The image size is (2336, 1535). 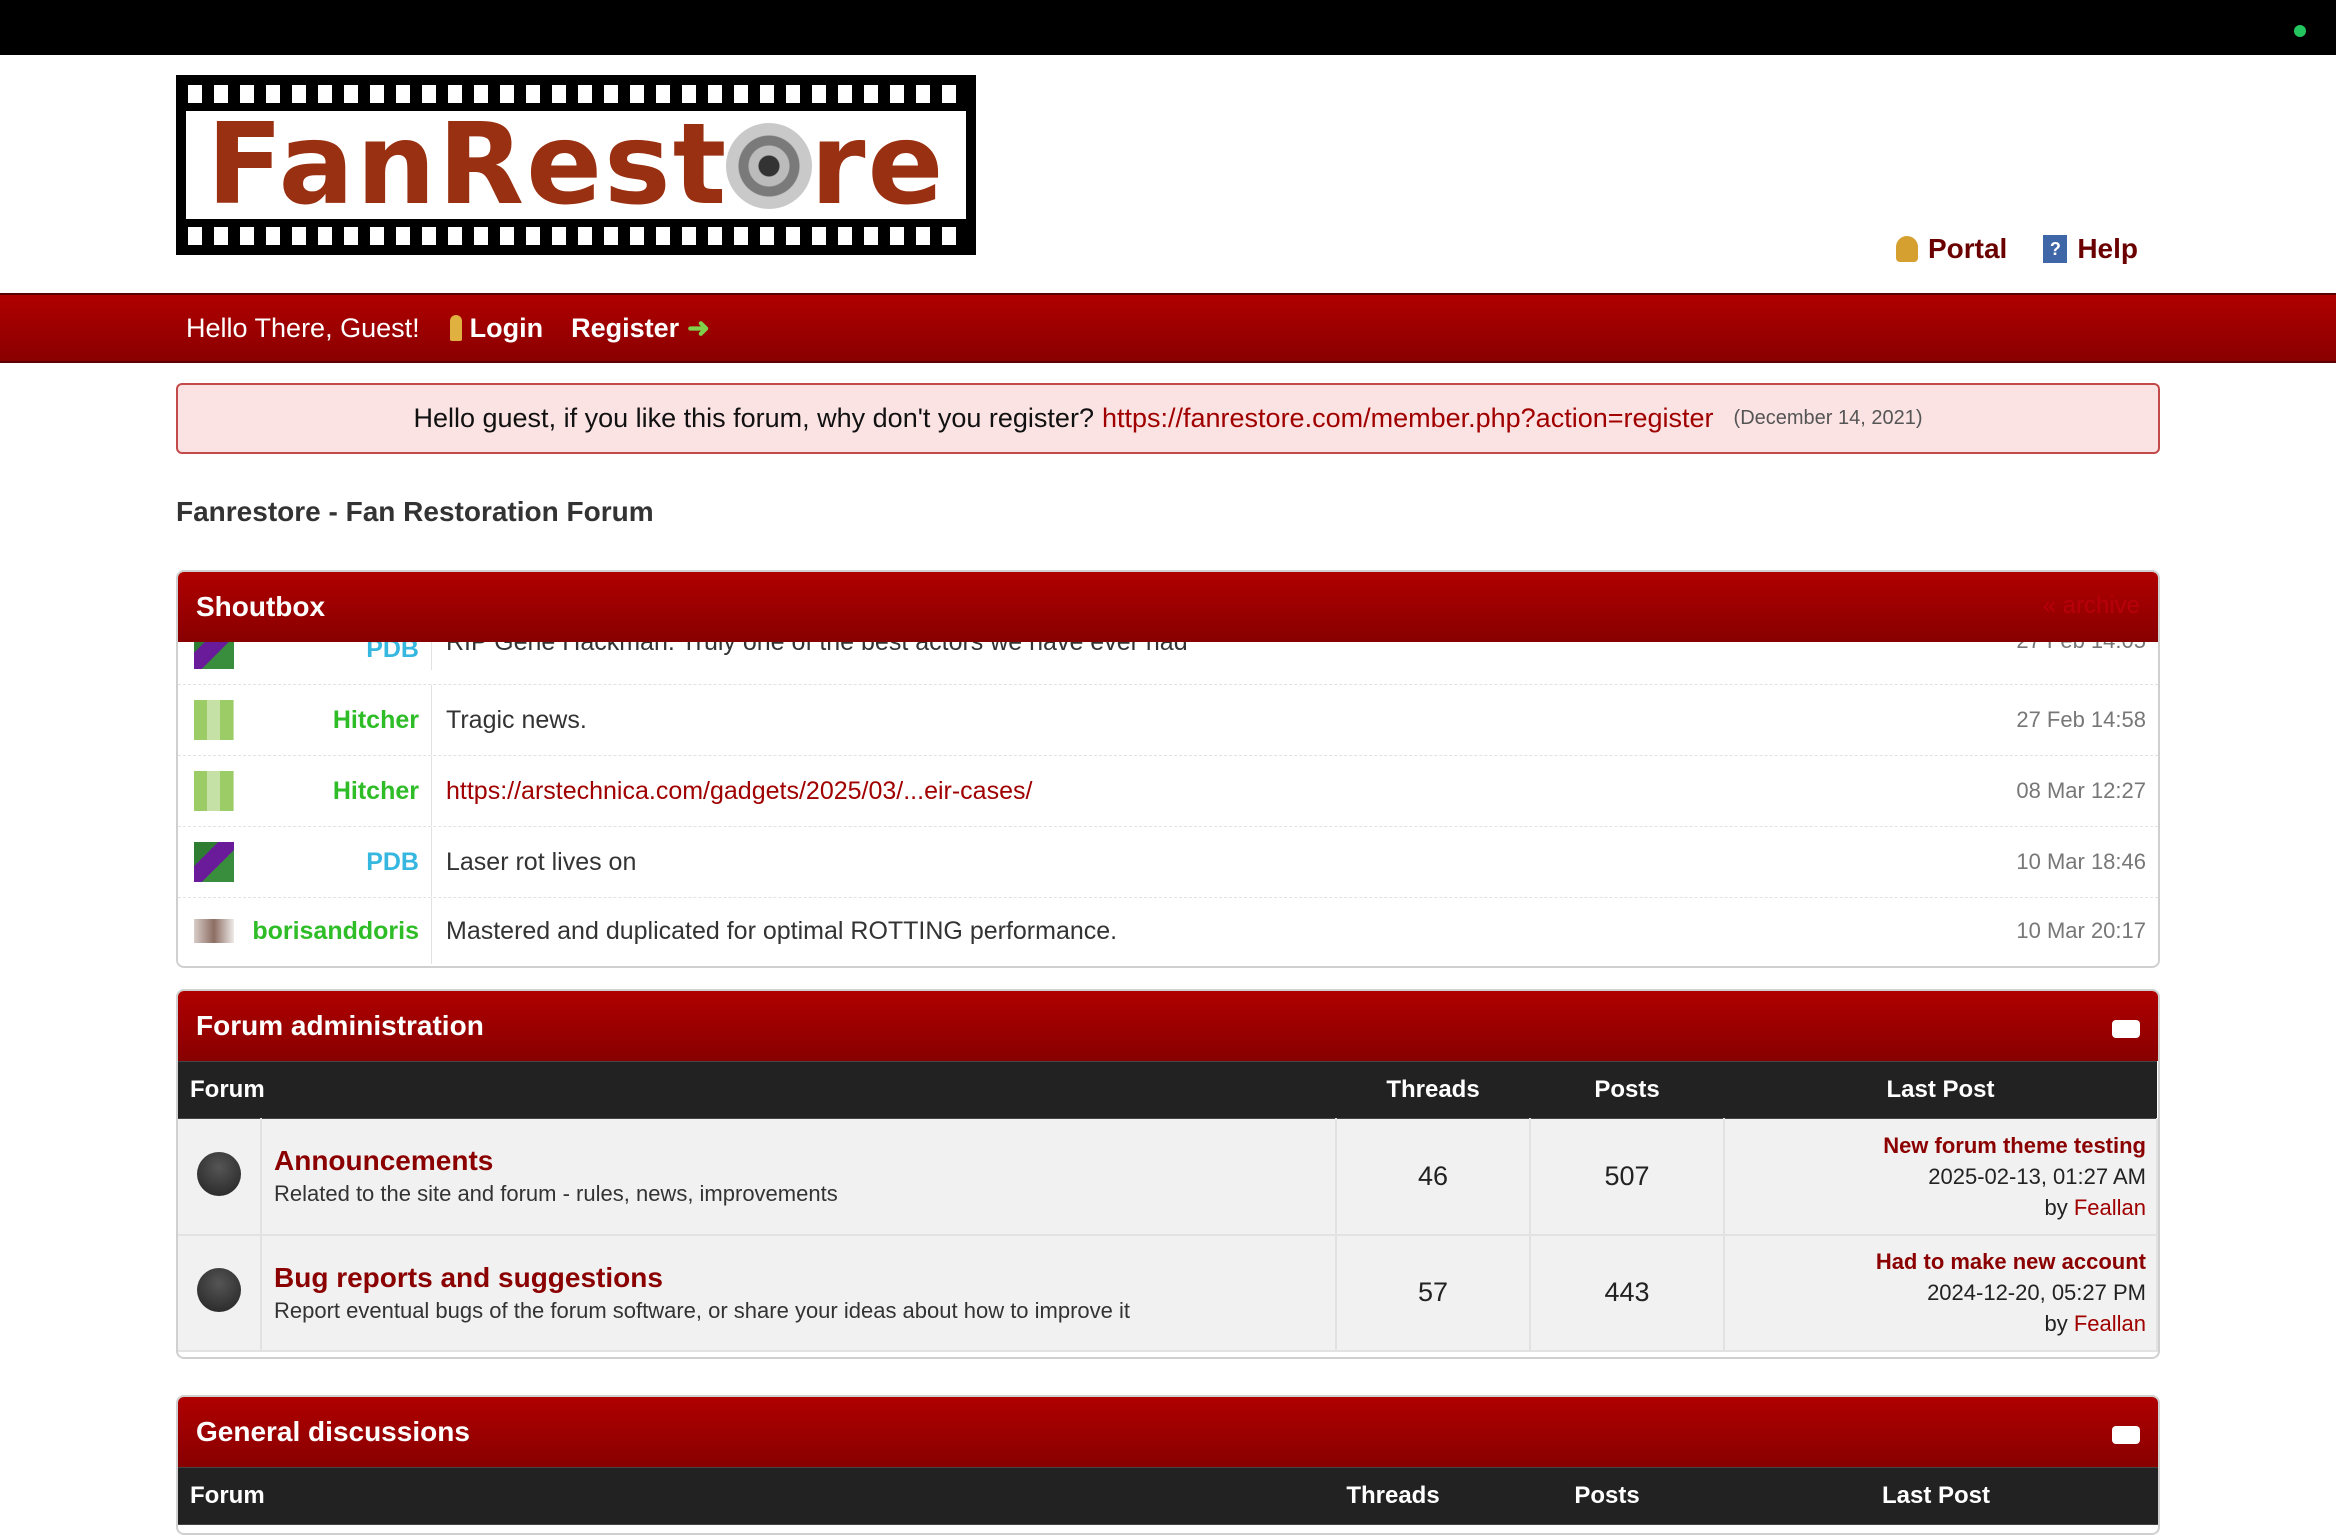 I want to click on last-post-date: 2024-12-20, 05:27 PM, so click(x=2036, y=1292).